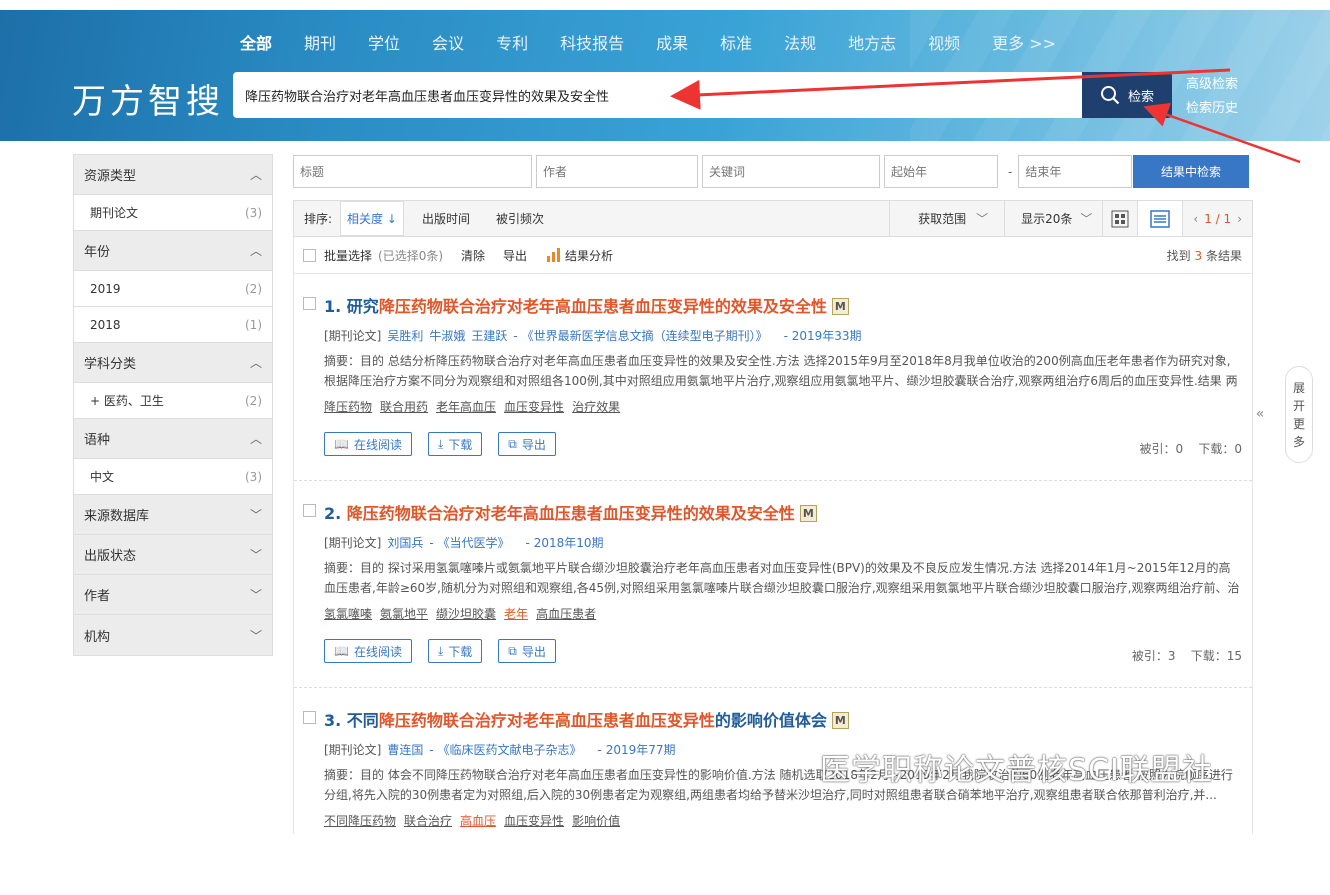 Image resolution: width=1330 pixels, height=895 pixels. Describe the element at coordinates (515, 255) in the screenshot. I see `export-button: 导出` at that location.